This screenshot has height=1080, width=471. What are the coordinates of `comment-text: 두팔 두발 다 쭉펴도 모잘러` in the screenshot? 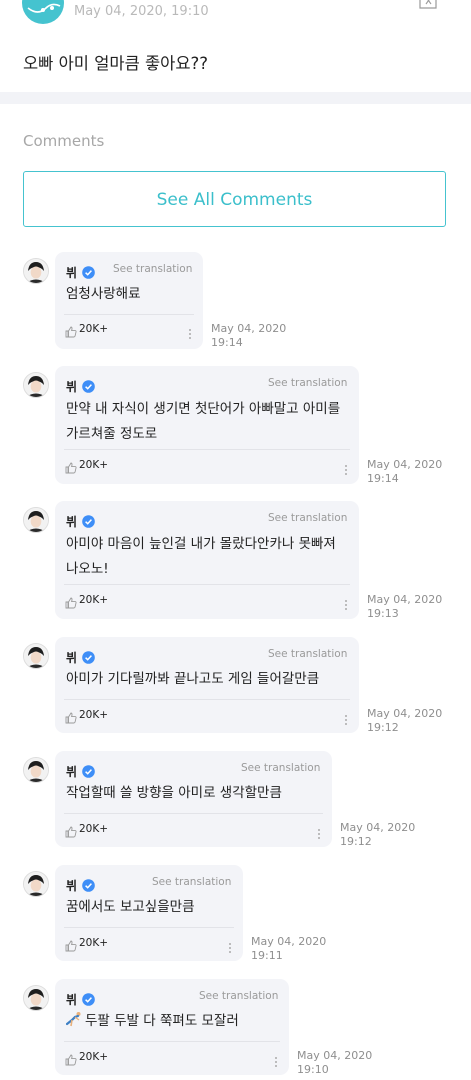 It's located at (152, 1021).